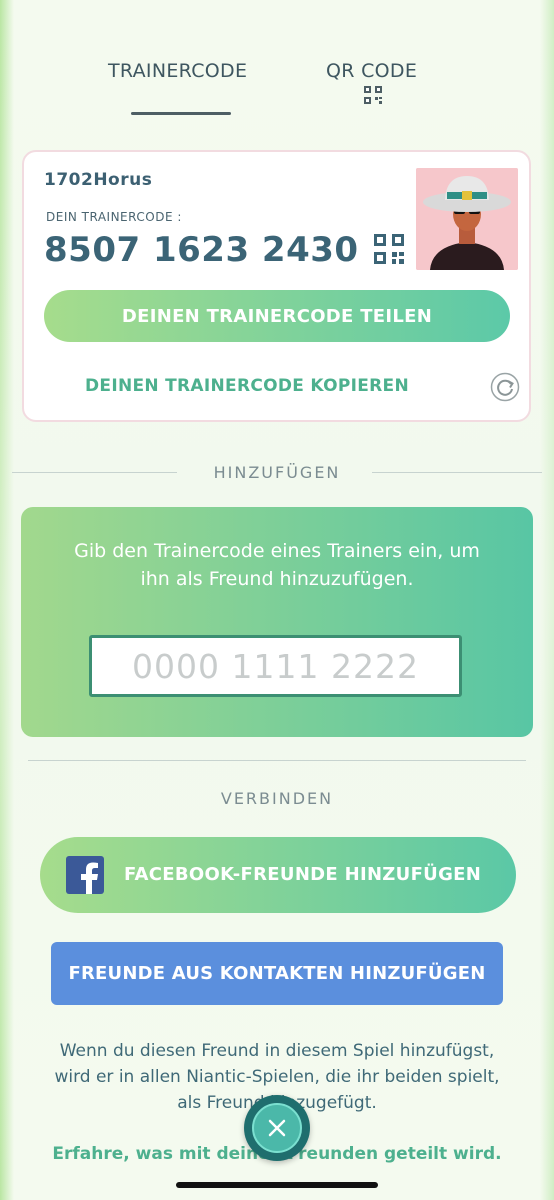 The image size is (554, 1200). I want to click on facebook-icon, so click(85, 875).